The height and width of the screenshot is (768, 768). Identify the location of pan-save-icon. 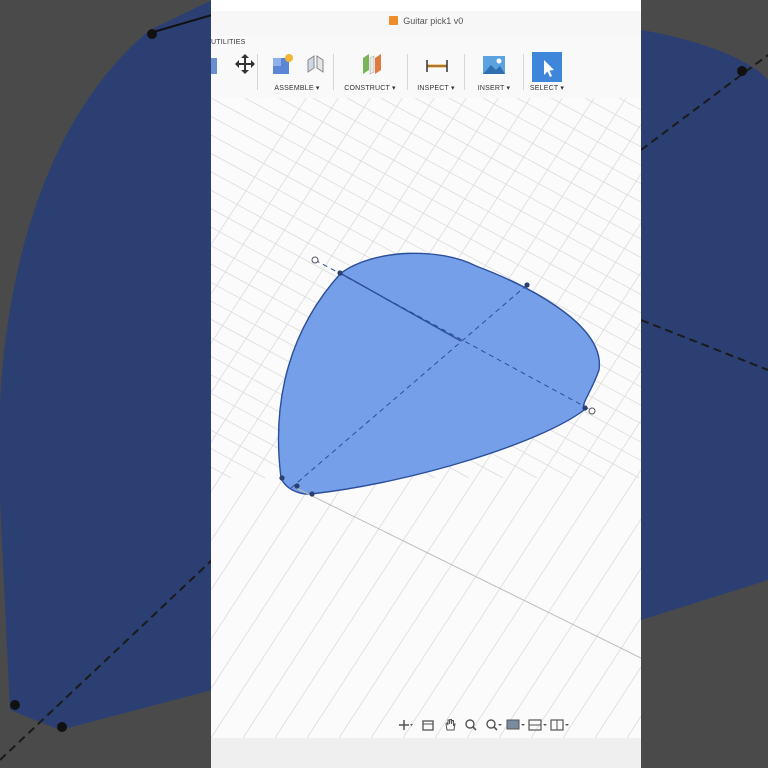
(428, 725).